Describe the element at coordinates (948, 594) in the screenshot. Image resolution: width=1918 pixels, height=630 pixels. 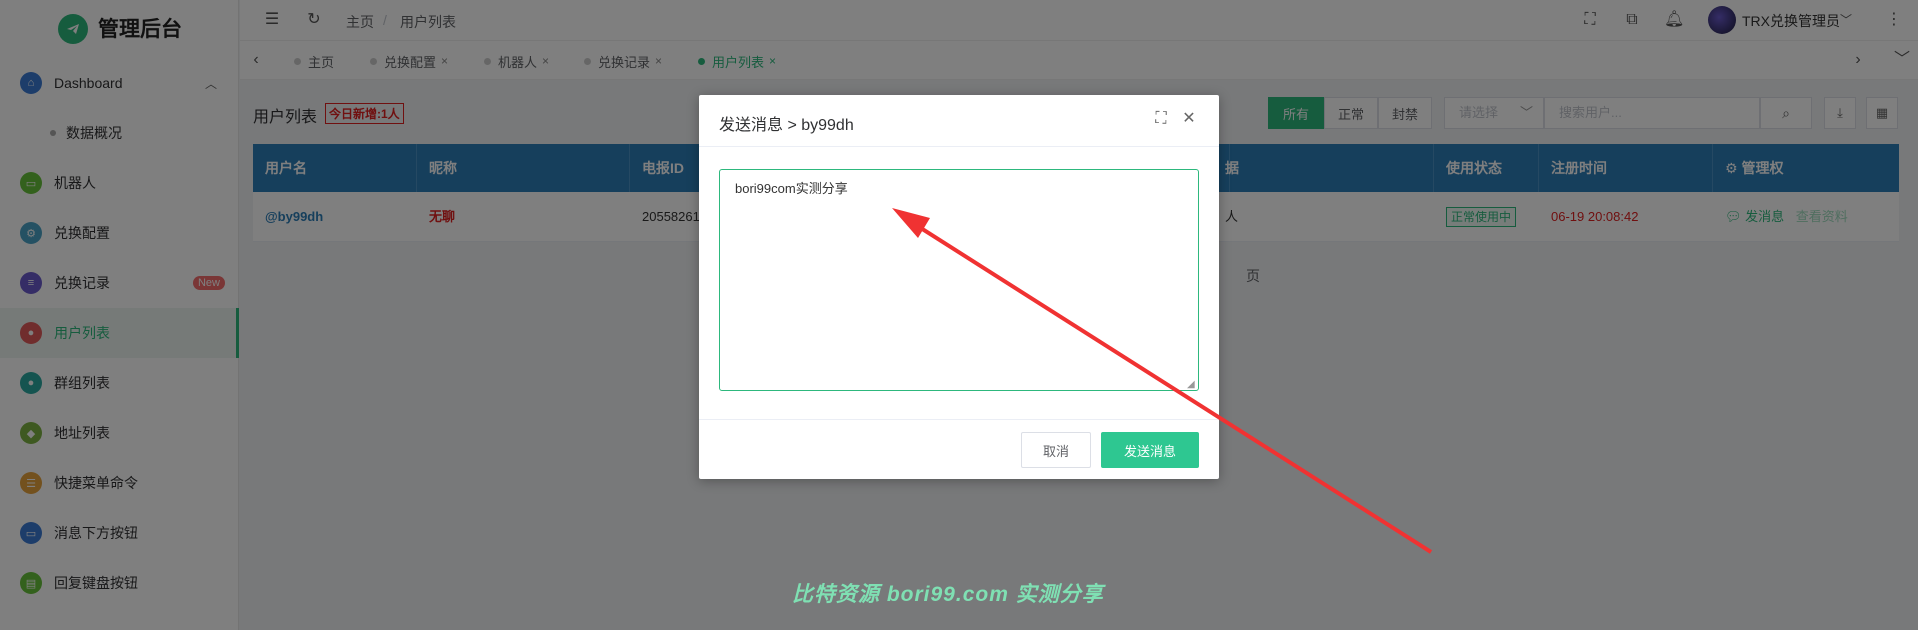
I see `watermark: 比特资源 bori99.com 实测分享` at that location.